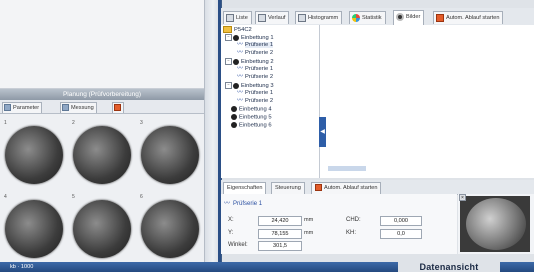 This screenshot has height=272, width=534. Describe the element at coordinates (409, 17) in the screenshot. I see `tab-bilder: Bilder` at that location.